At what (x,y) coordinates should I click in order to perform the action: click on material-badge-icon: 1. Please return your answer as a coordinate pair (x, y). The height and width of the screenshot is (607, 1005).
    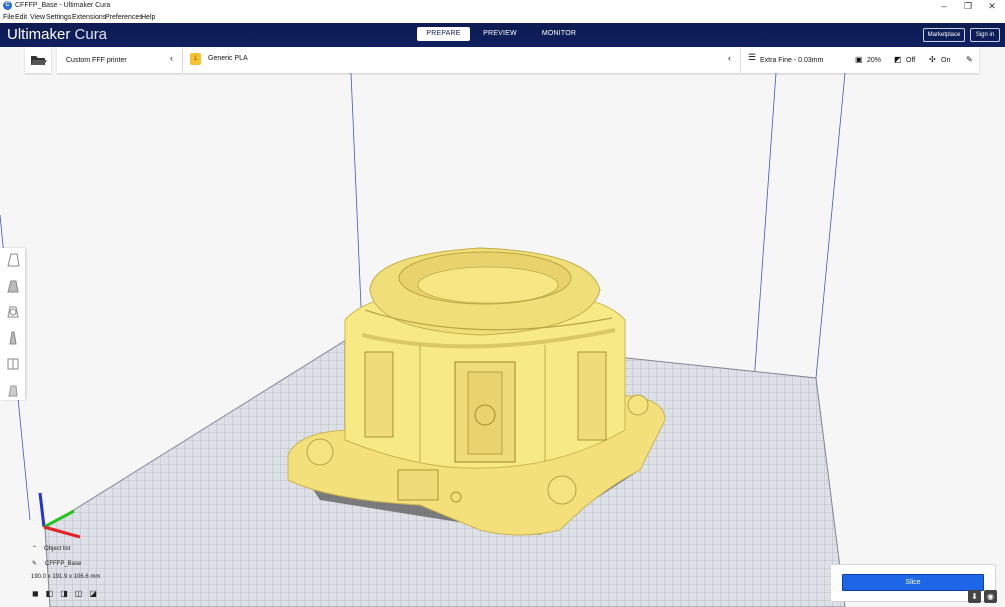
    Looking at the image, I should click on (195, 59).